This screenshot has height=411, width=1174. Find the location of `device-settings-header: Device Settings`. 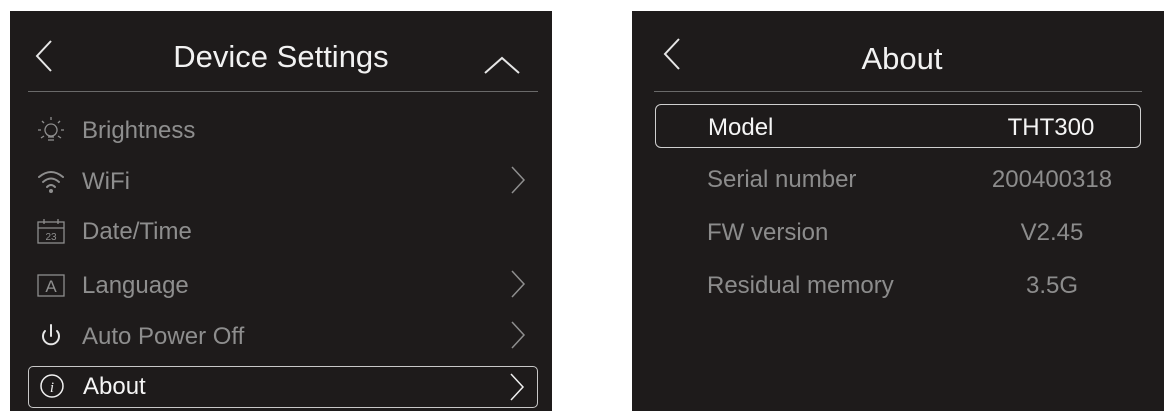

device-settings-header: Device Settings is located at coordinates (281, 52).